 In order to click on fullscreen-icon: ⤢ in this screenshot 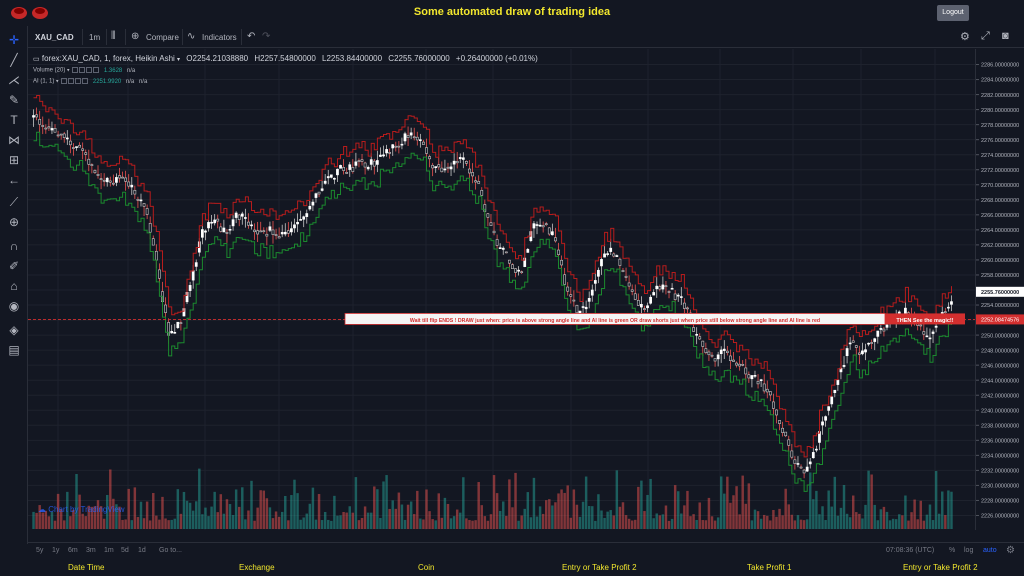, I will do `click(985, 36)`.